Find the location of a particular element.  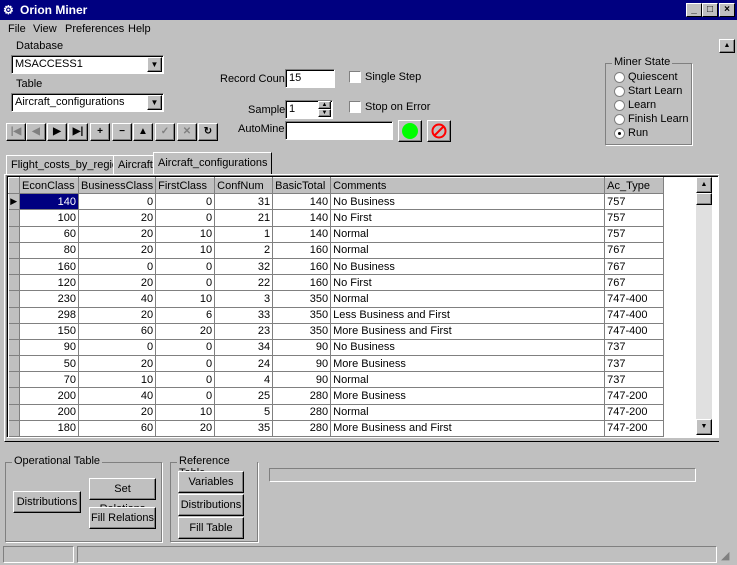

tab-aircraft: Aircraft is located at coordinates (135, 165).